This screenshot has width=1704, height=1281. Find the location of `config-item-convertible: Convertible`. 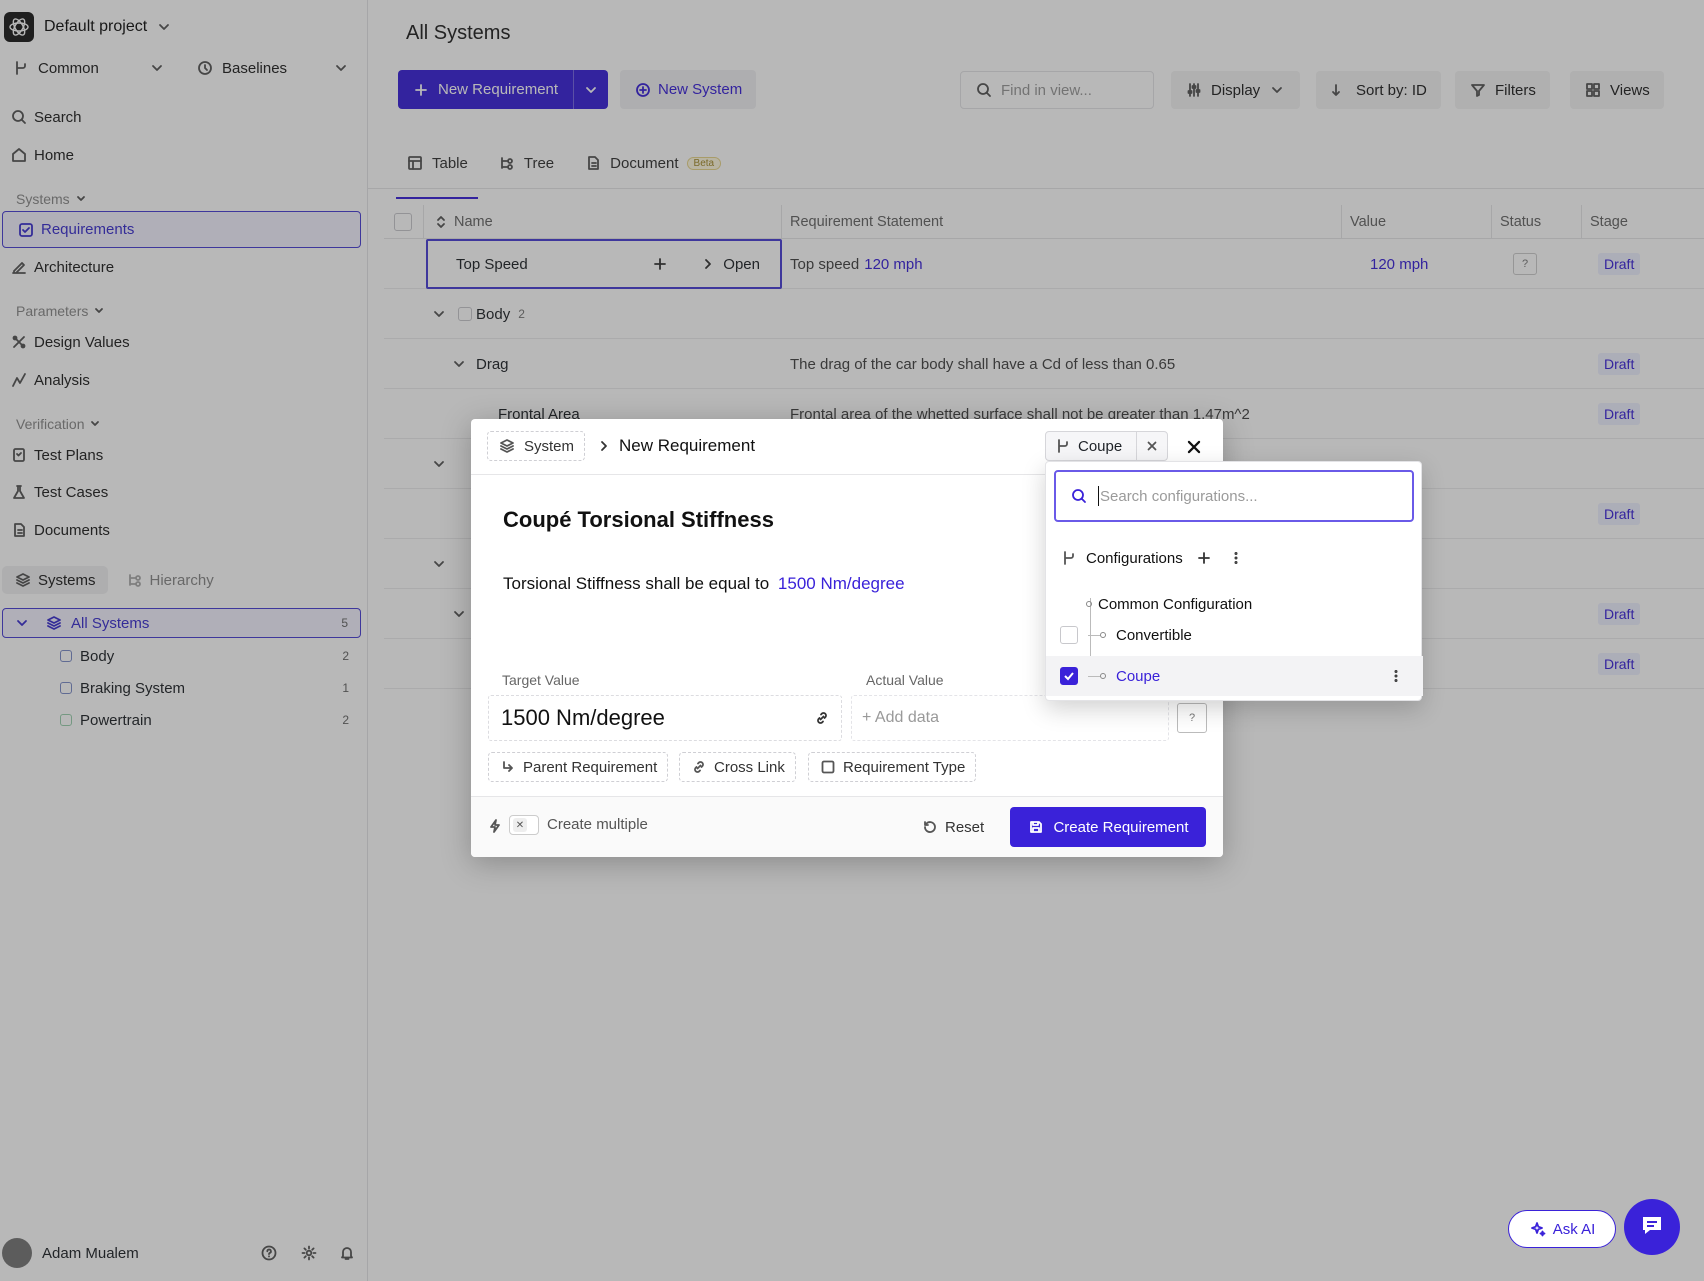

config-item-convertible: Convertible is located at coordinates (1234, 635).